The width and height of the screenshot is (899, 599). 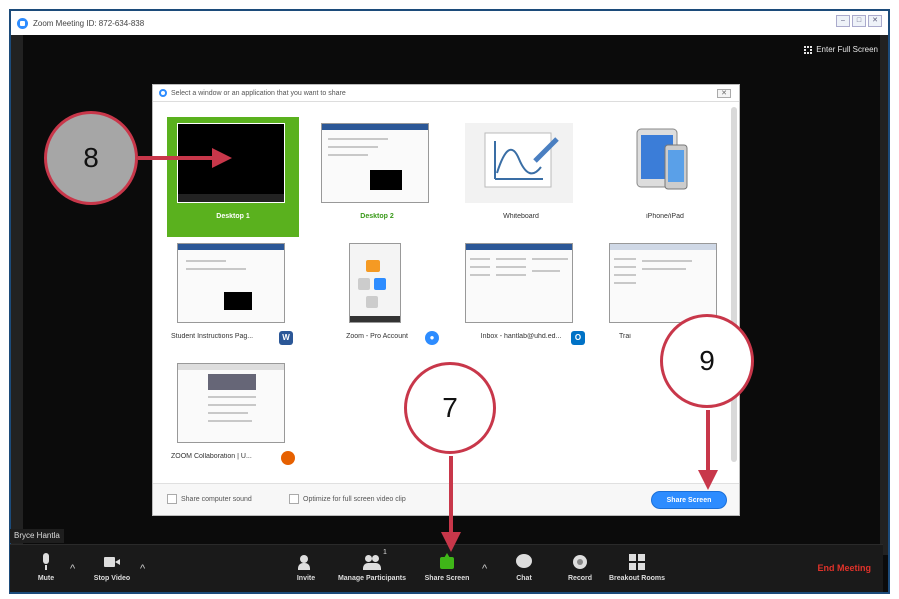 What do you see at coordinates (112, 578) in the screenshot?
I see `stop-video-label: Stop Video` at bounding box center [112, 578].